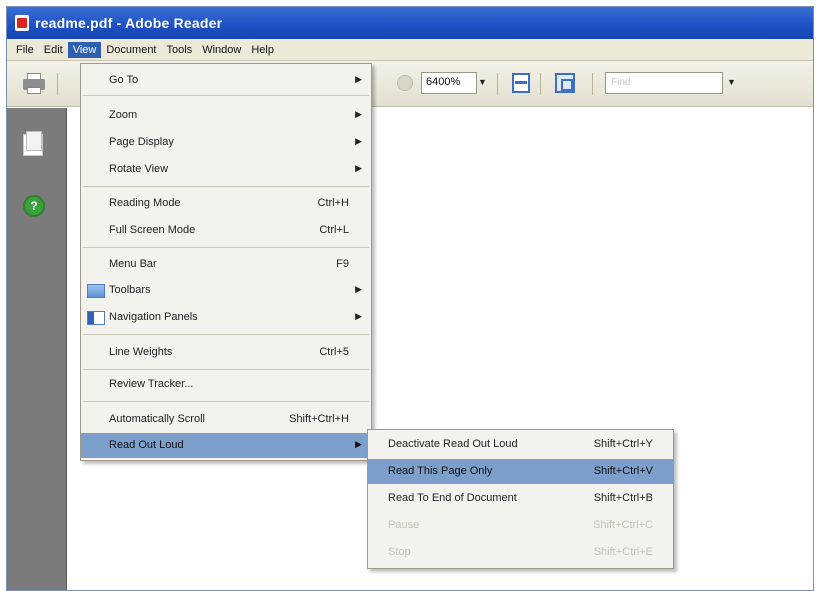 This screenshot has width=820, height=591. I want to click on menu-item-label: Line Weights, so click(141, 352).